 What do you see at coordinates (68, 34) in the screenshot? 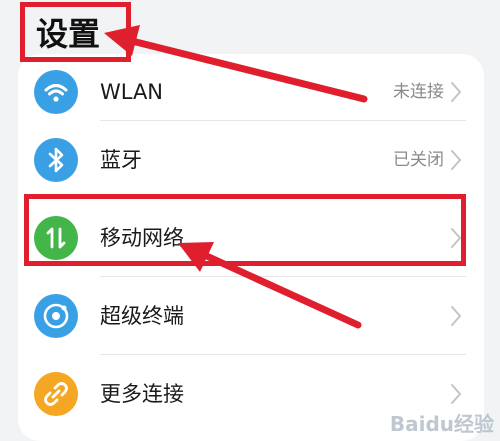
I see `page-title: 设置` at bounding box center [68, 34].